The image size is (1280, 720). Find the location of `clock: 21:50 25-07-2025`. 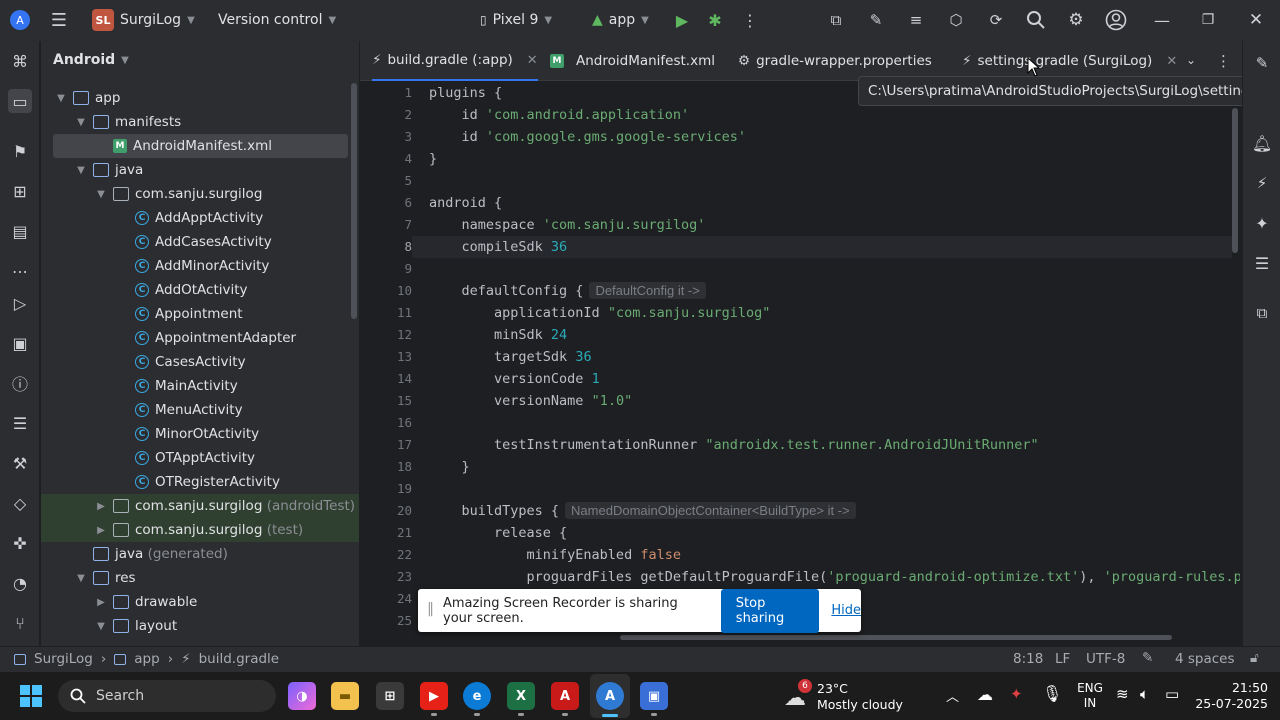

clock: 21:50 25-07-2025 is located at coordinates (1230, 696).